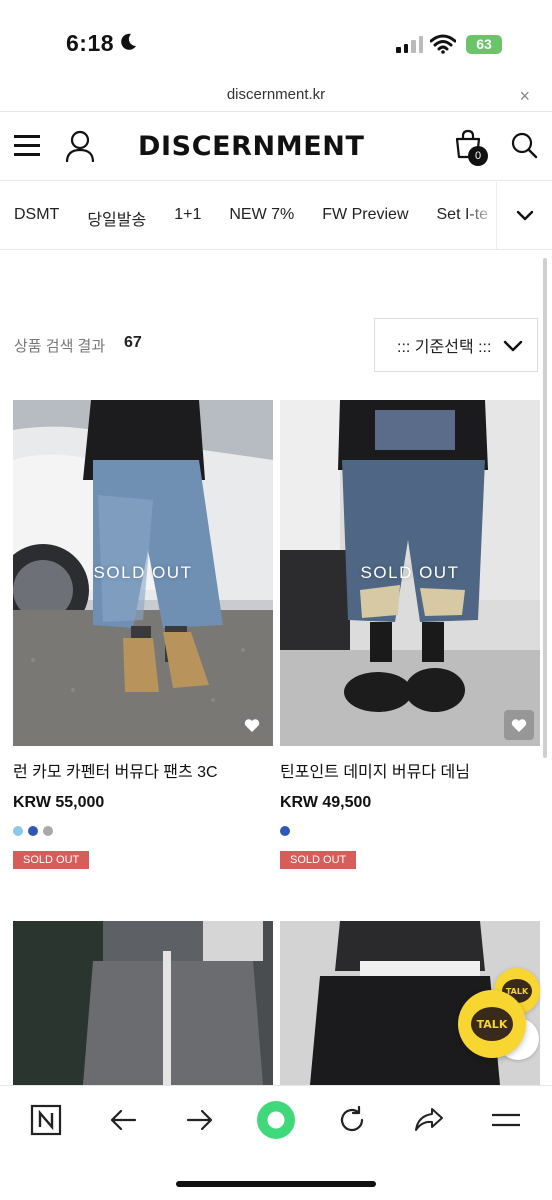 The width and height of the screenshot is (552, 1200). I want to click on naver-home-button, so click(46, 1120).